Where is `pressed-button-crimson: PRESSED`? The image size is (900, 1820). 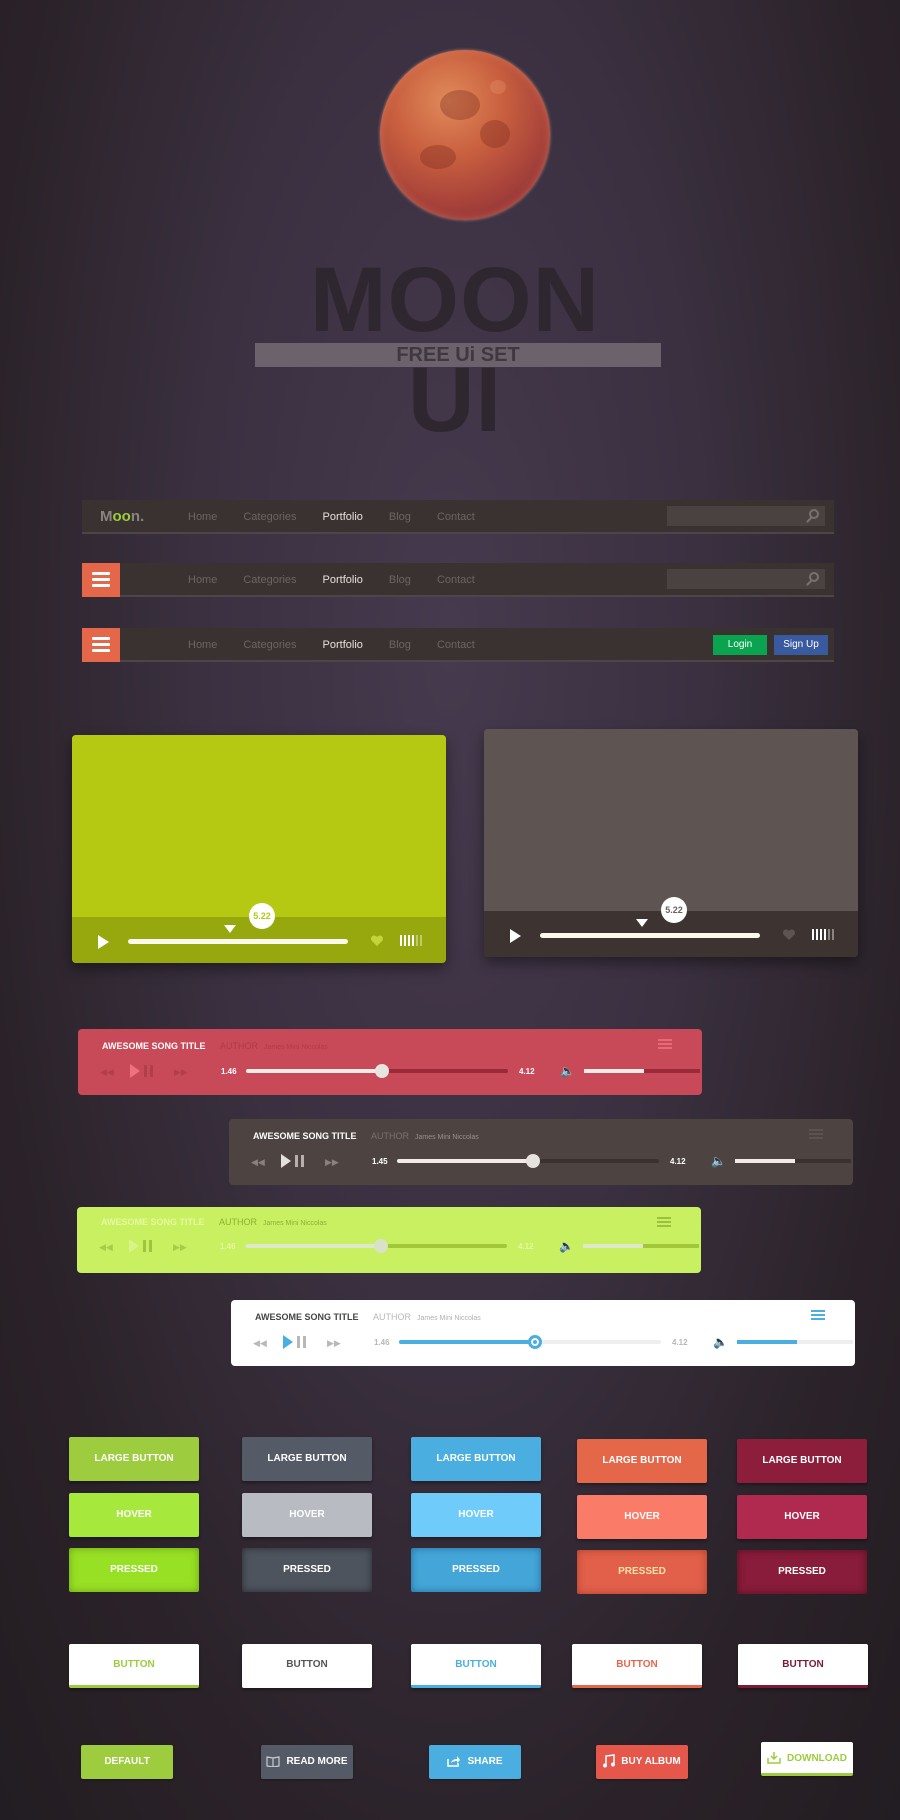
pressed-button-crimson: PRESSED is located at coordinates (802, 1572).